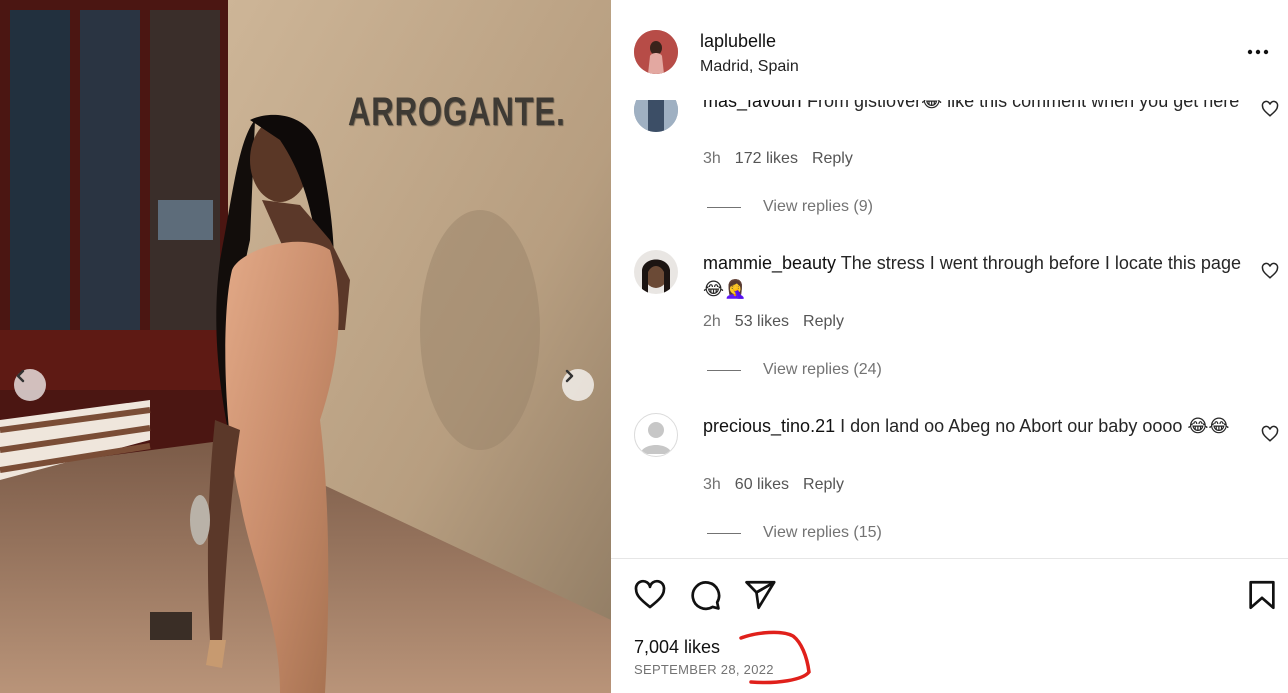  What do you see at coordinates (752, 105) in the screenshot?
I see `comment-username: mas_favourI` at bounding box center [752, 105].